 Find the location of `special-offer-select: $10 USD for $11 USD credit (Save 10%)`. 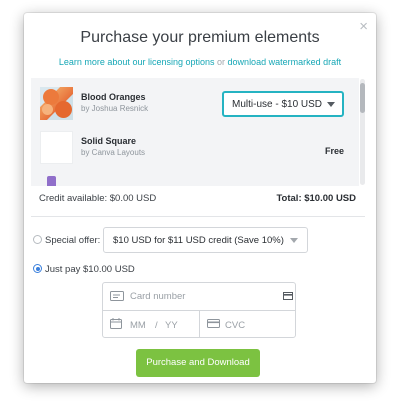

special-offer-select: $10 USD for $11 USD credit (Save 10%) is located at coordinates (205, 240).